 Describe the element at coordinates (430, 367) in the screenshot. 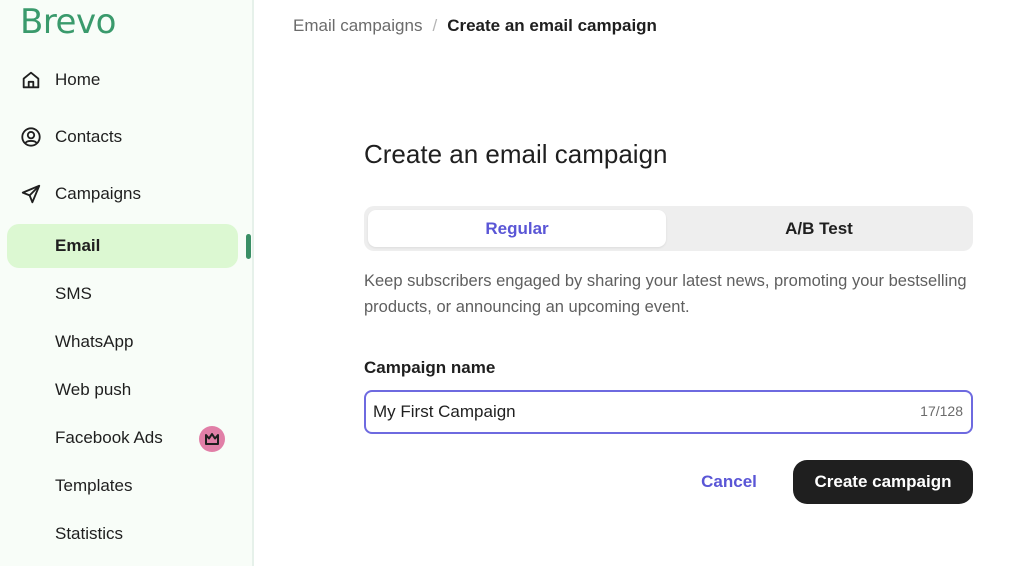

I see `campaign-name-label: Campaign name` at that location.